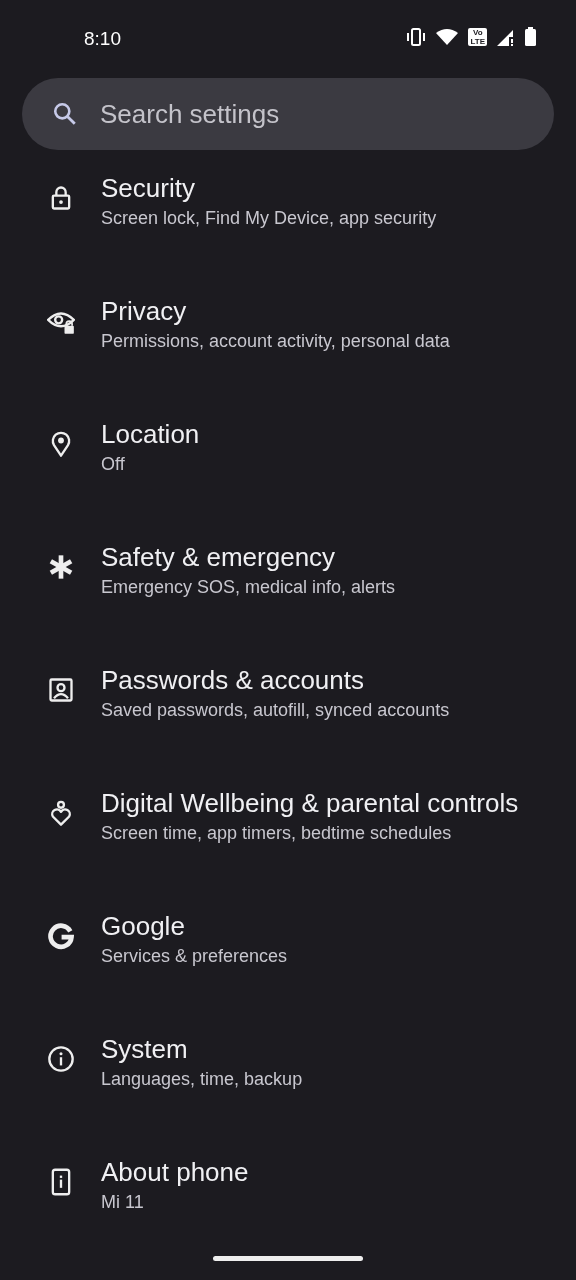  Describe the element at coordinates (61, 1059) in the screenshot. I see `info-icon` at that location.